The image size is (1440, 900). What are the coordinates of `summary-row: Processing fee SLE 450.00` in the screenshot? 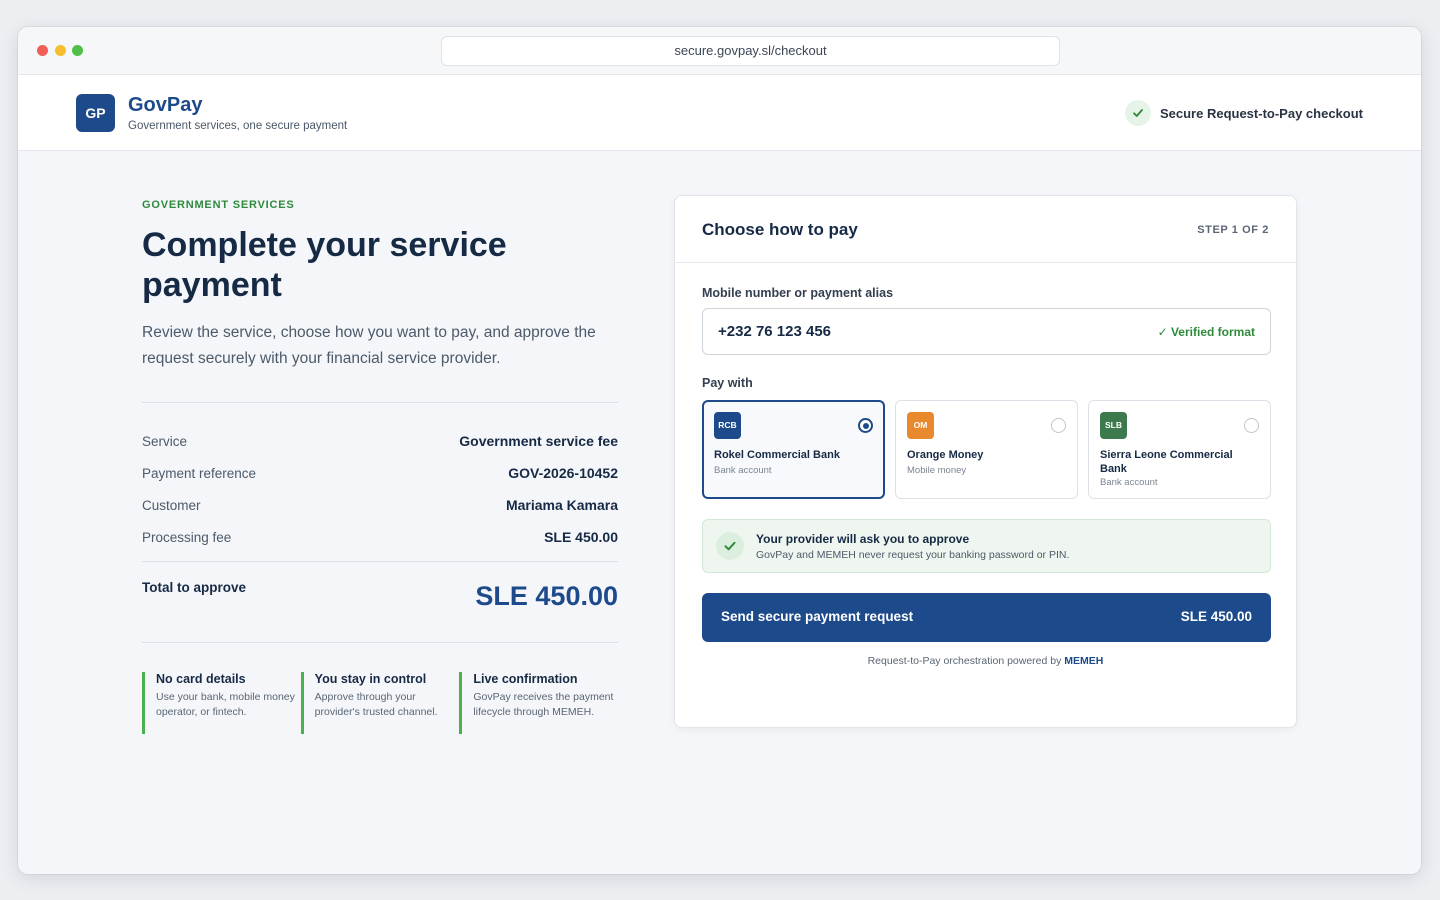 It's located at (380, 537).